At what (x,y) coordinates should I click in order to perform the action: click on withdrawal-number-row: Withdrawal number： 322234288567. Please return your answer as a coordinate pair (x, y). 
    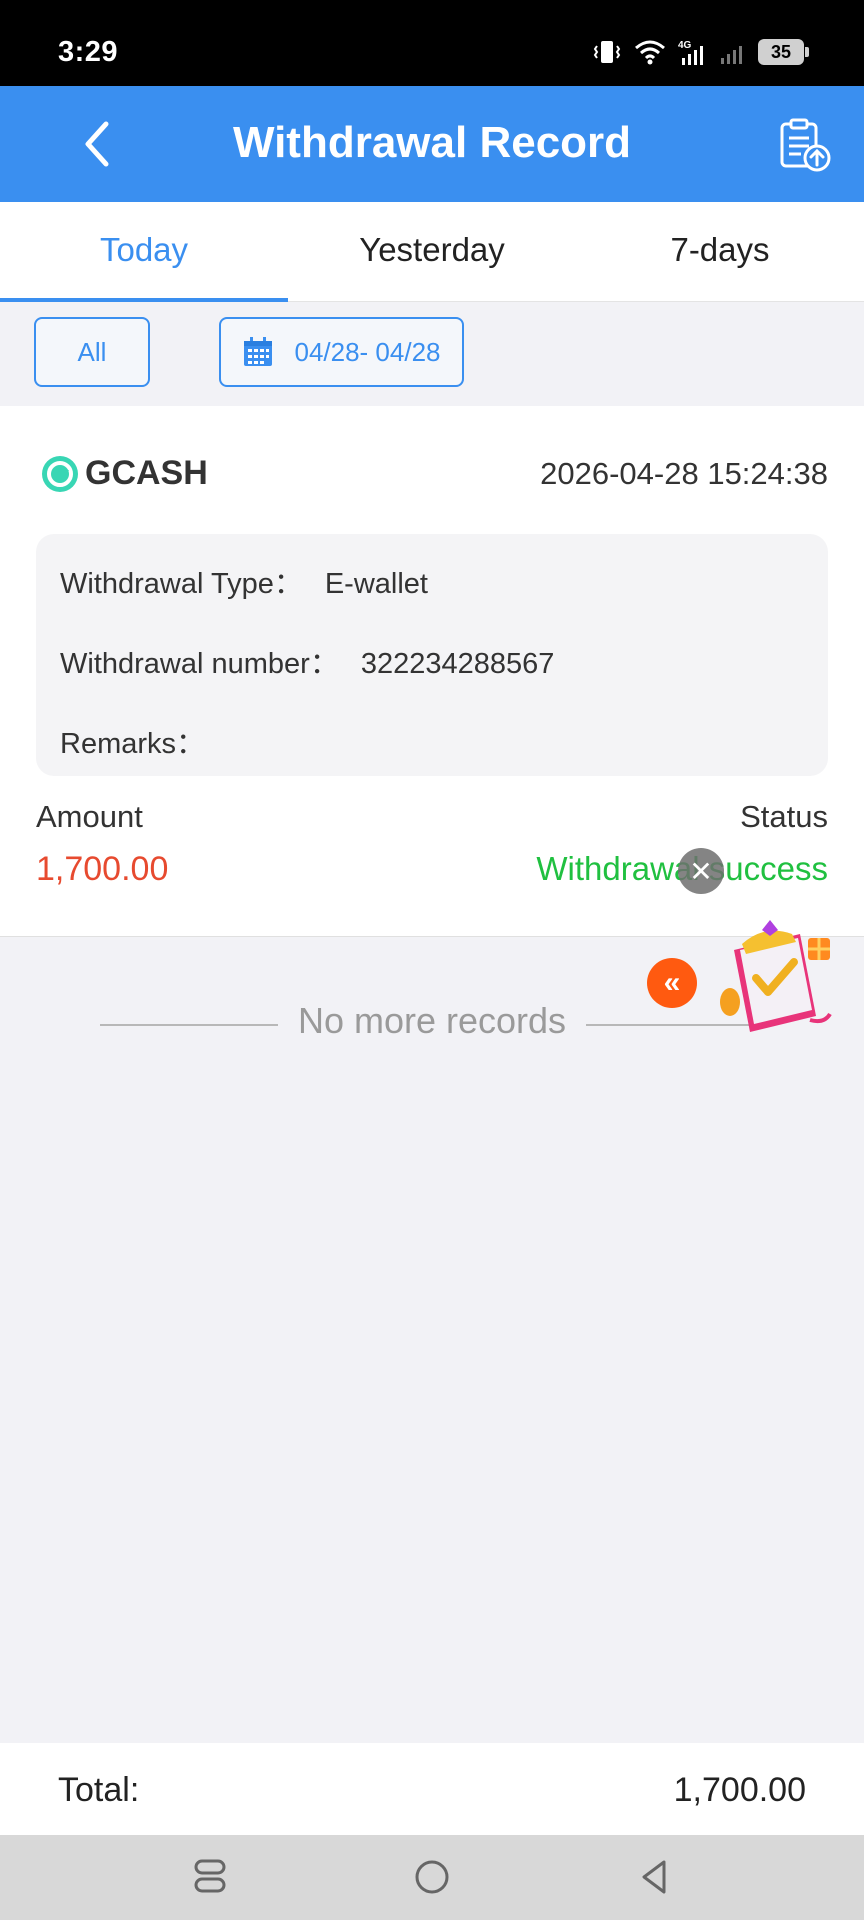
    Looking at the image, I should click on (307, 661).